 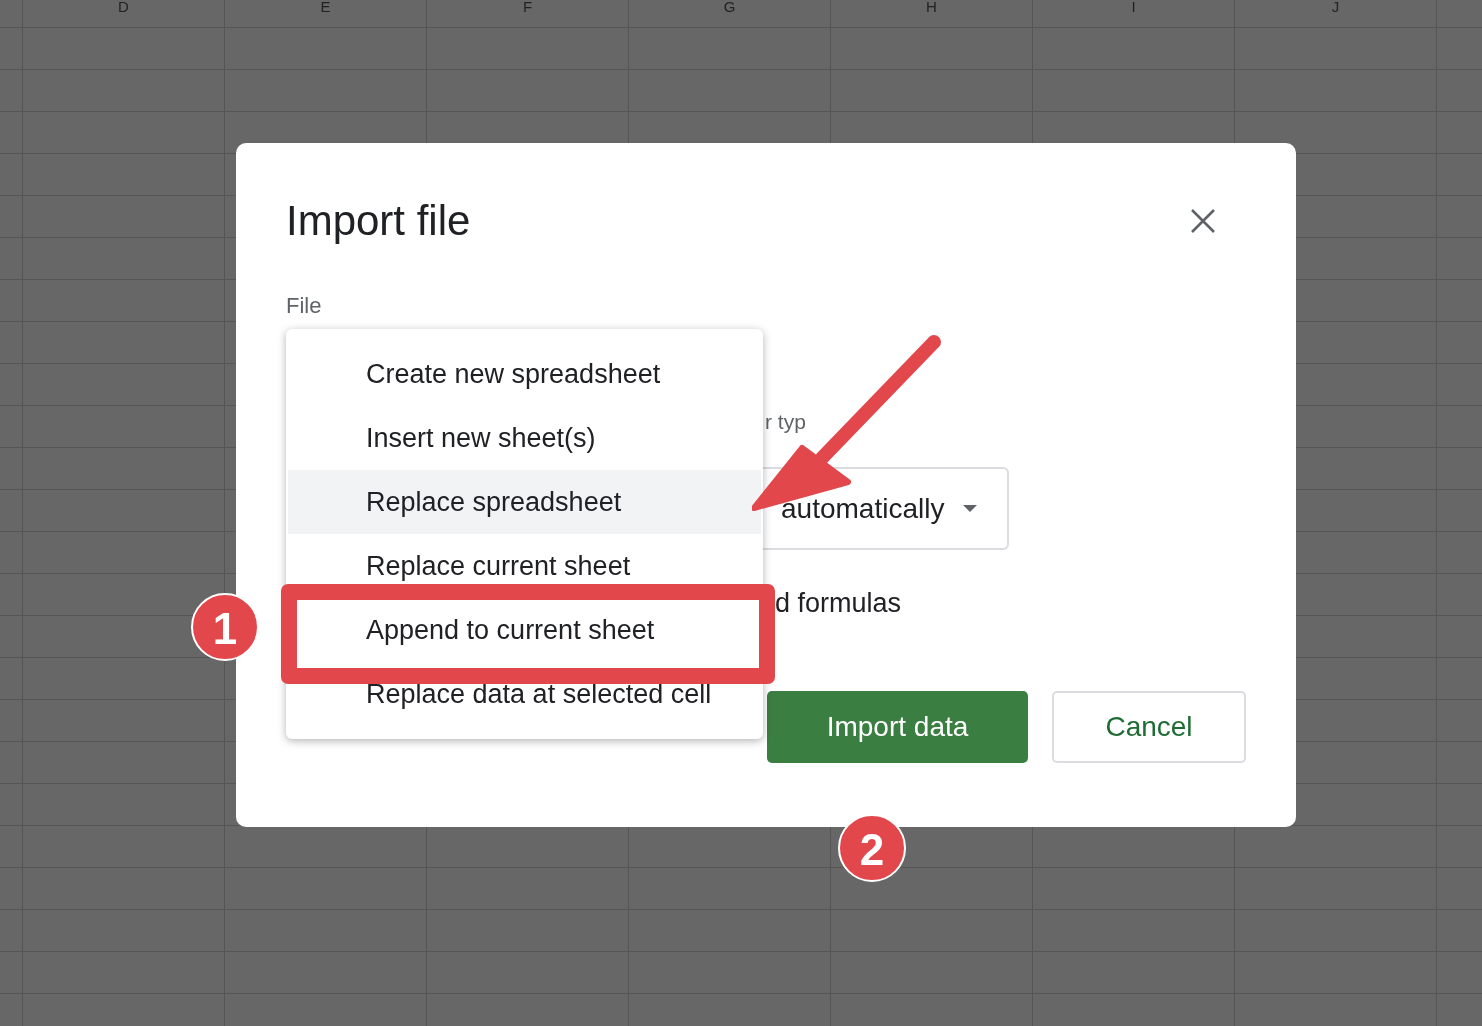 I want to click on checkbox-label: d formulas, so click(x=839, y=603).